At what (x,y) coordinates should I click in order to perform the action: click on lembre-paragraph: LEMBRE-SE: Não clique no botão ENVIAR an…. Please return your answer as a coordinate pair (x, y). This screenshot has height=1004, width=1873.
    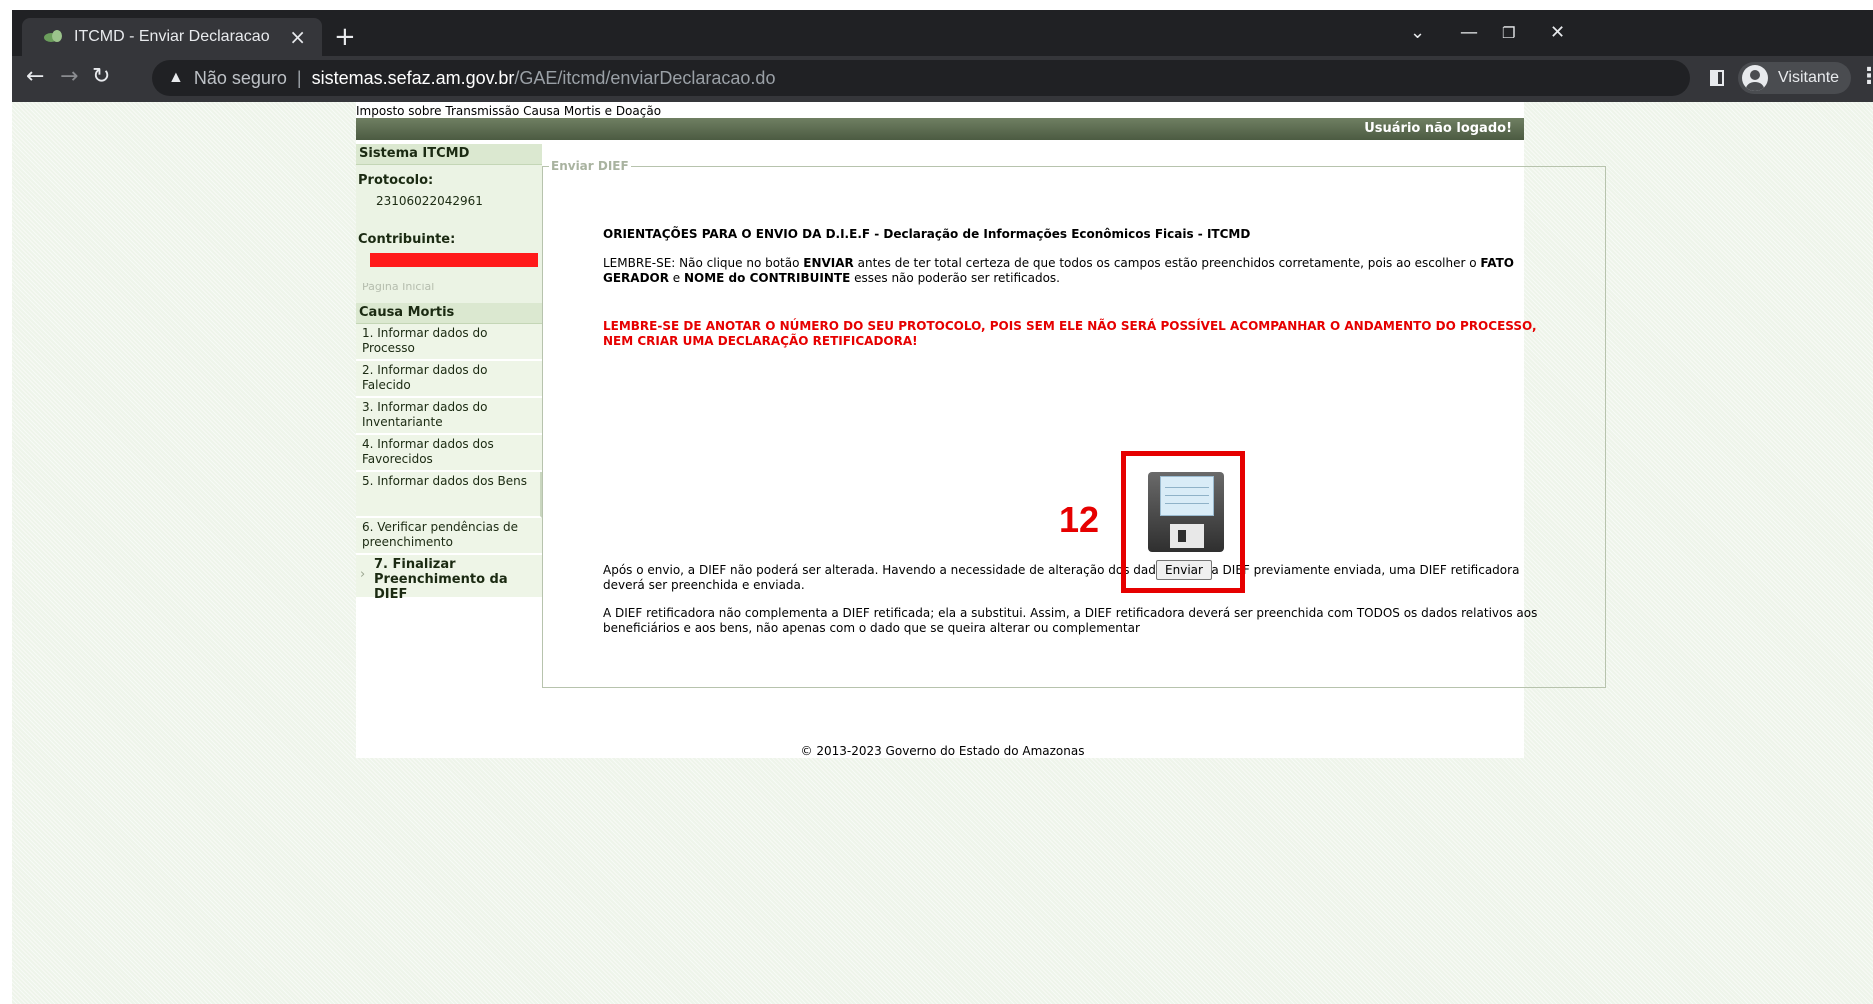
    Looking at the image, I should click on (1073, 271).